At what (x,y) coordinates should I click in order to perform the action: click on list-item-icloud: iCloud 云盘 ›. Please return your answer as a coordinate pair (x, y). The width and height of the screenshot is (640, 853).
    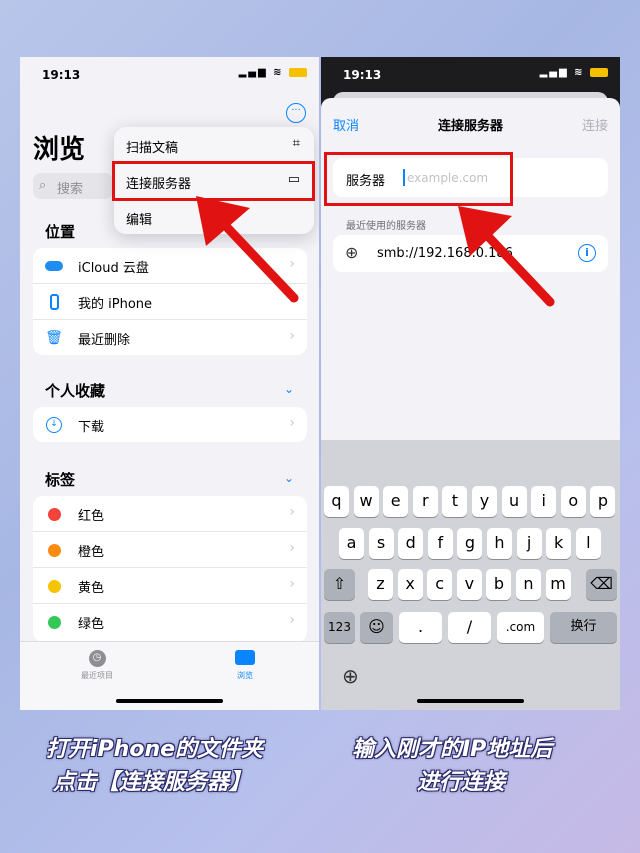
    Looking at the image, I should click on (170, 266).